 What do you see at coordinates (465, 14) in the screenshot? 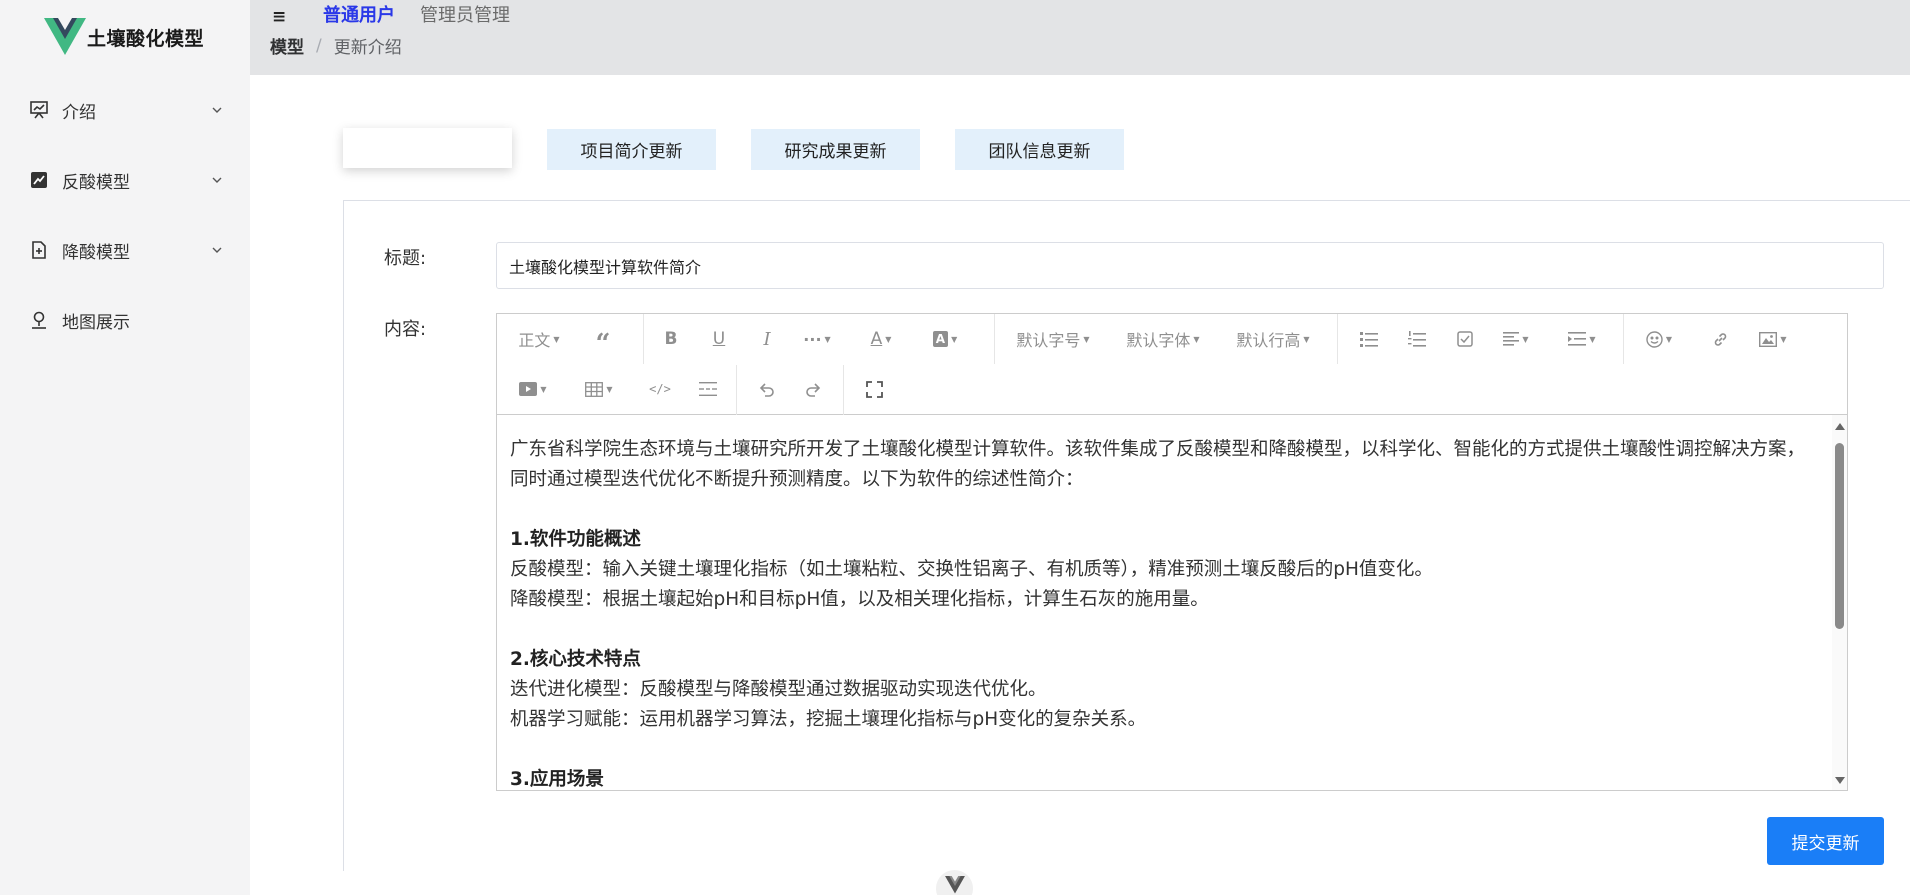
I see `nav-admin-management: 管理员管理` at bounding box center [465, 14].